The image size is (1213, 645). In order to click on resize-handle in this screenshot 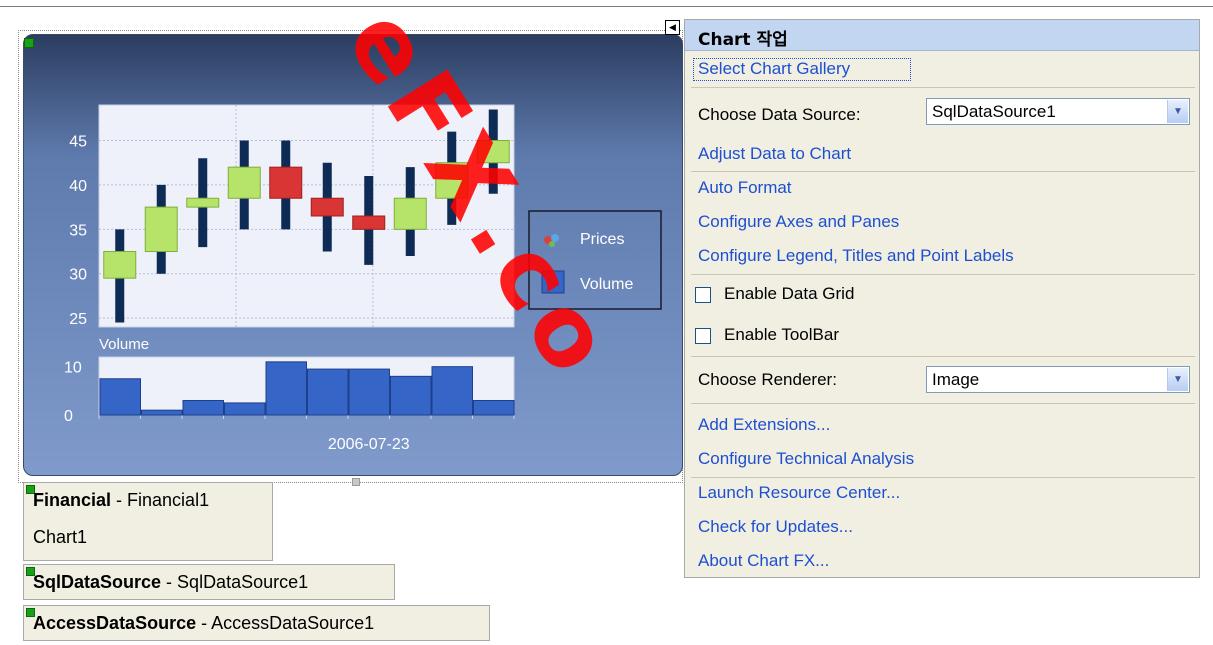, I will do `click(356, 482)`.